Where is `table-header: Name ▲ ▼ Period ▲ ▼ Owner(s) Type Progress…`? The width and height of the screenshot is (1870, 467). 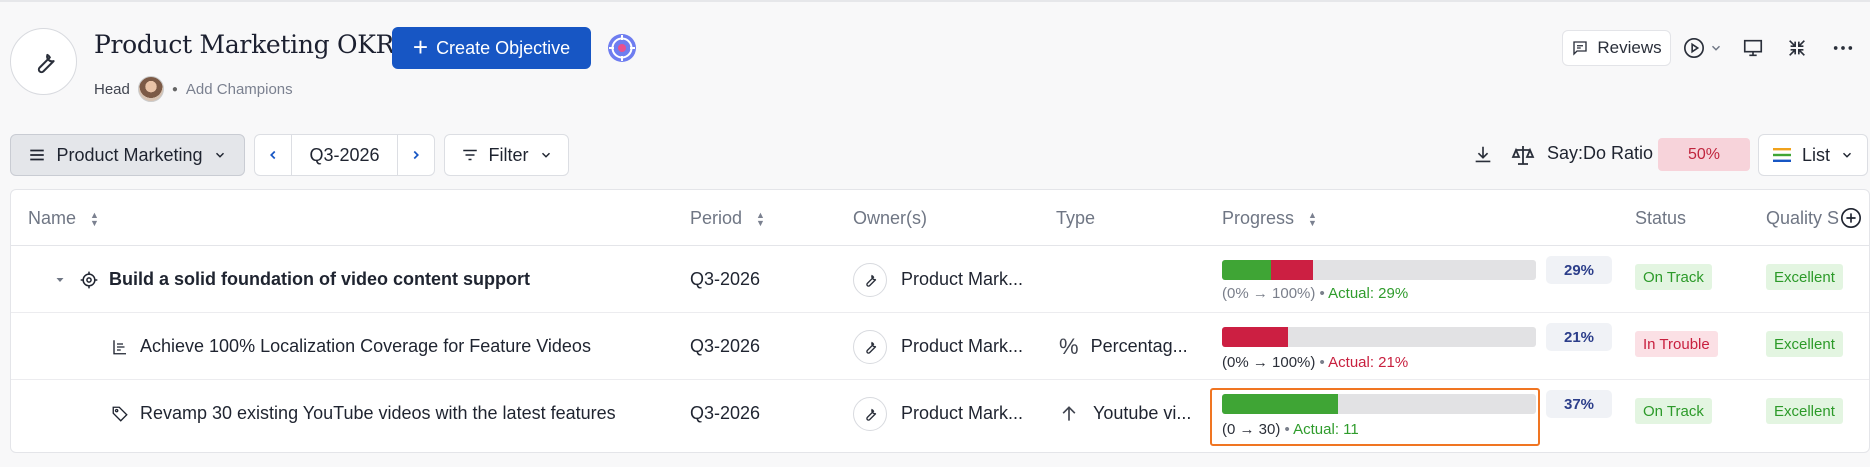
table-header: Name ▲ ▼ Period ▲ ▼ Owner(s) Type Progress… is located at coordinates (940, 218).